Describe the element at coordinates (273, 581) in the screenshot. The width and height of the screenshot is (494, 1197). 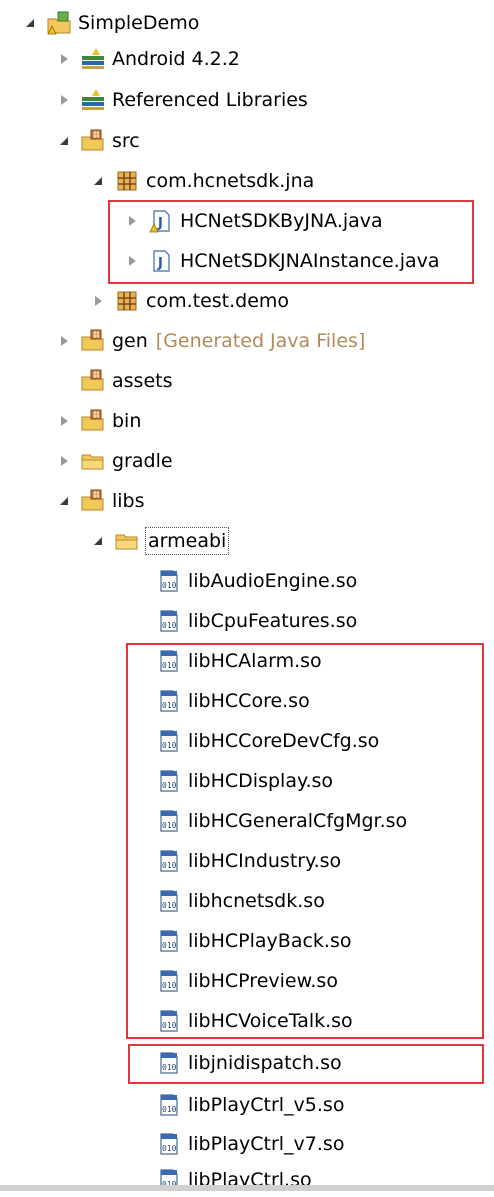
I see `tree-item-label: libAudioEngine.so` at that location.